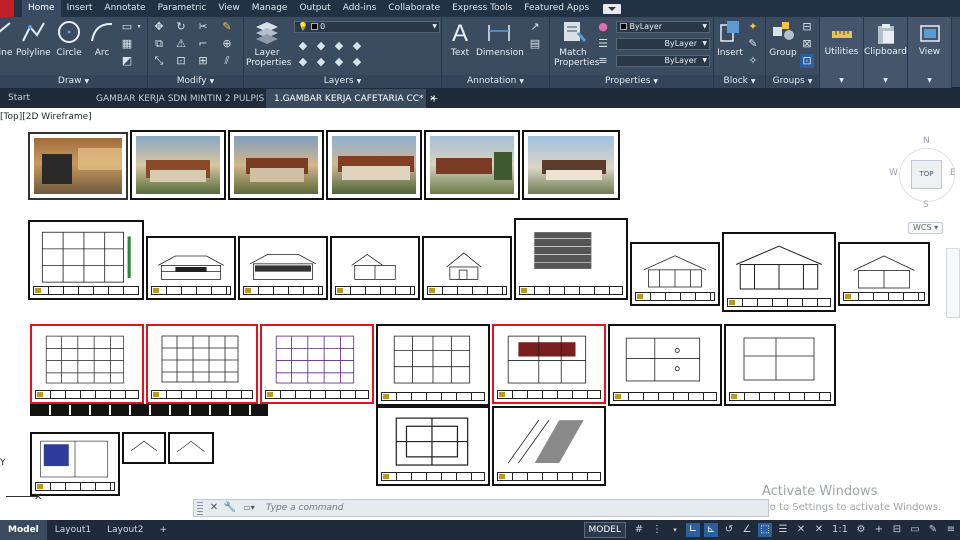 The width and height of the screenshot is (960, 540). Describe the element at coordinates (73, 81) in the screenshot. I see `draw-panel-title: Draw ▼` at that location.